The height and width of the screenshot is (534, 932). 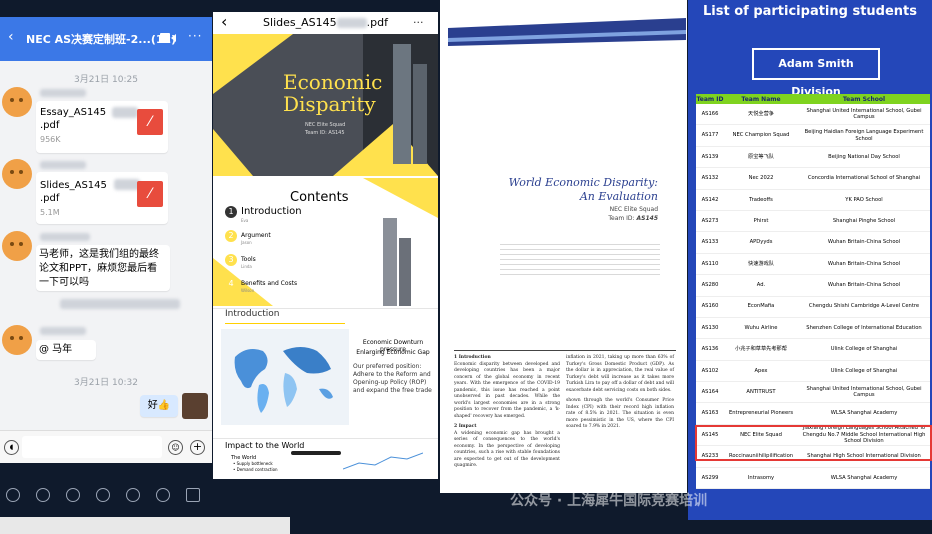 I want to click on slide-title-line1: Economic, so click(x=333, y=82).